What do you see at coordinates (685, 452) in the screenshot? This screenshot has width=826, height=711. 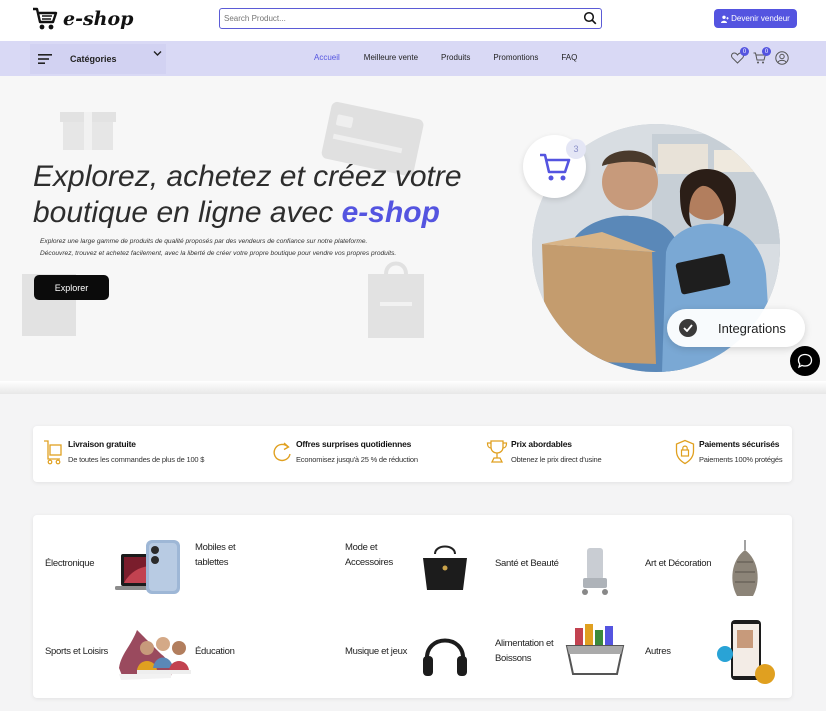 I see `shield-lock-icon` at bounding box center [685, 452].